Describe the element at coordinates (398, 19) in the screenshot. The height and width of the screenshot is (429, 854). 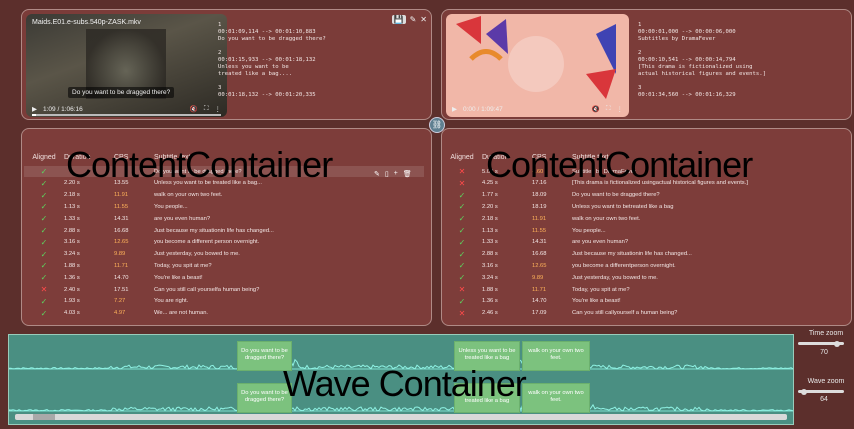
I see `save-icon: 💾` at that location.